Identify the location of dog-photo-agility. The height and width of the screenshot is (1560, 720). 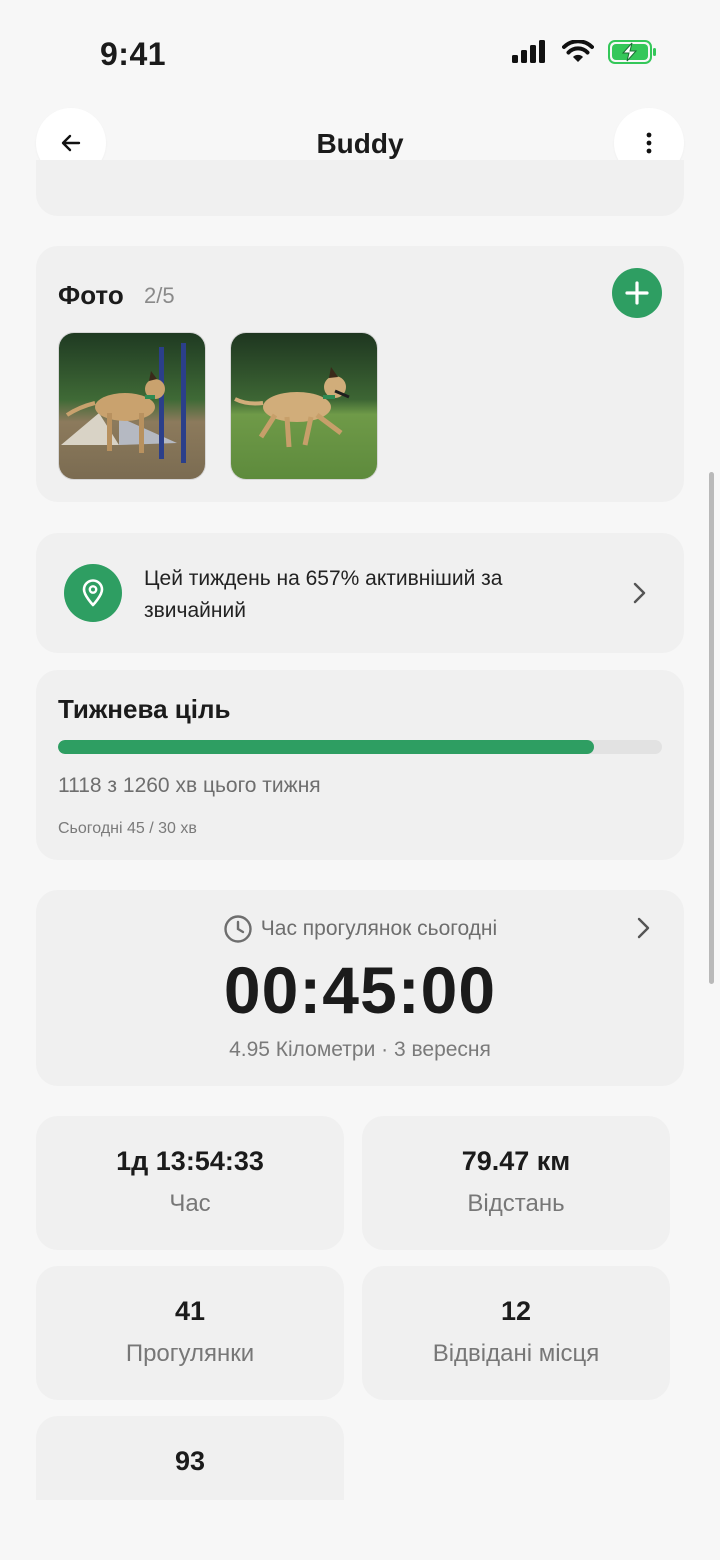
(132, 406).